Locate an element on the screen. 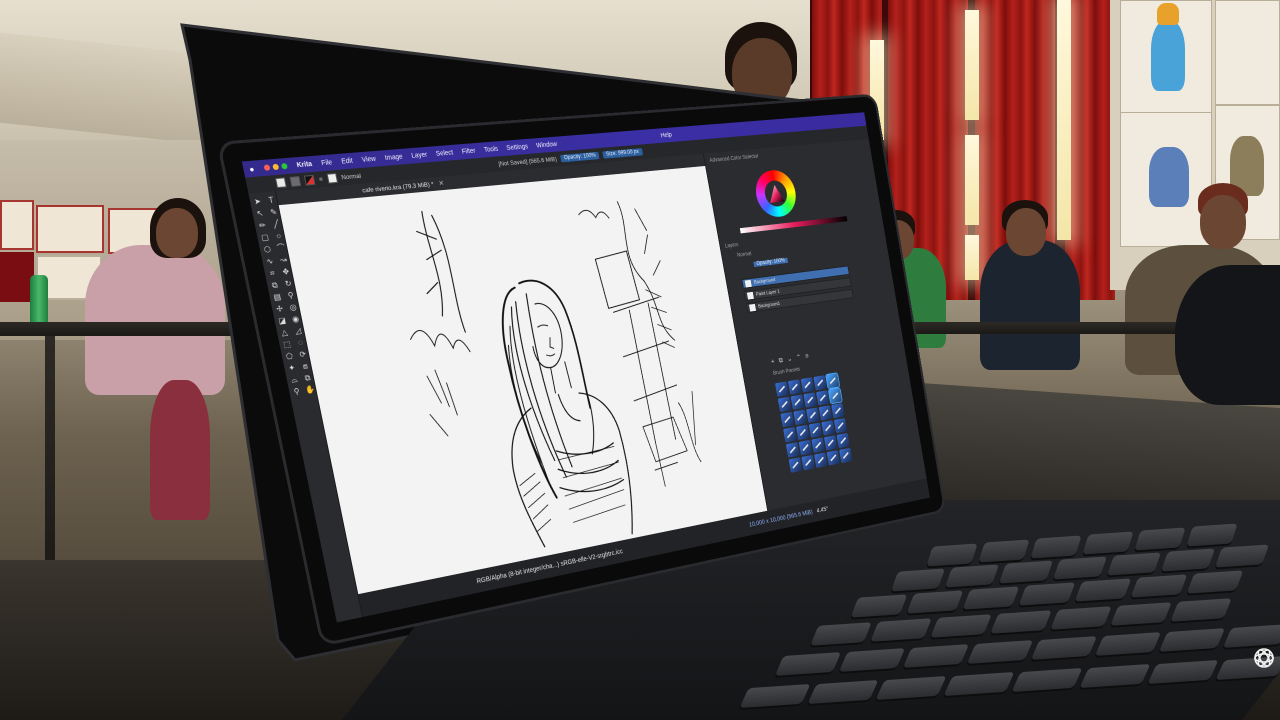 The image size is (1280, 720). brush-tool-icon: ✏ is located at coordinates (262, 225).